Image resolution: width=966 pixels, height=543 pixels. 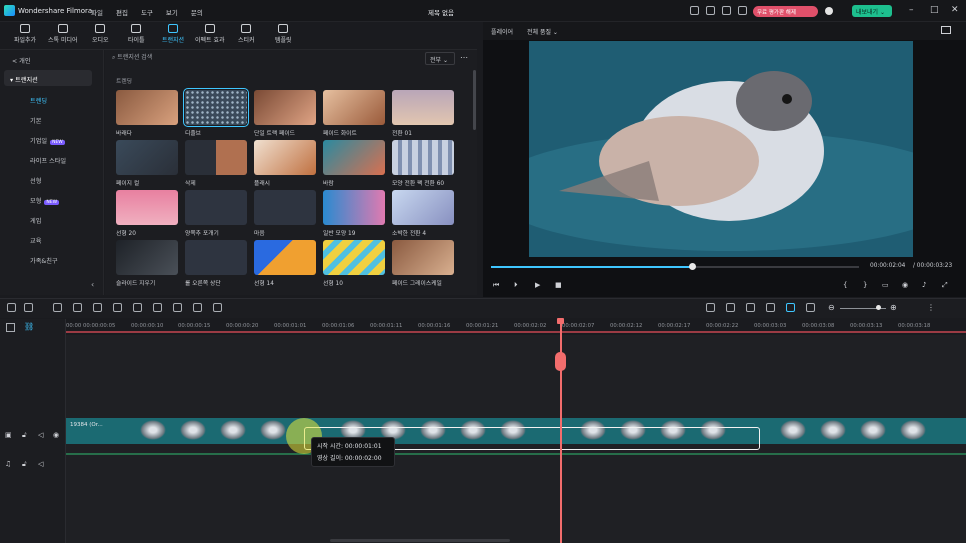 I want to click on tool-titles: 타이틀, so click(x=136, y=34).